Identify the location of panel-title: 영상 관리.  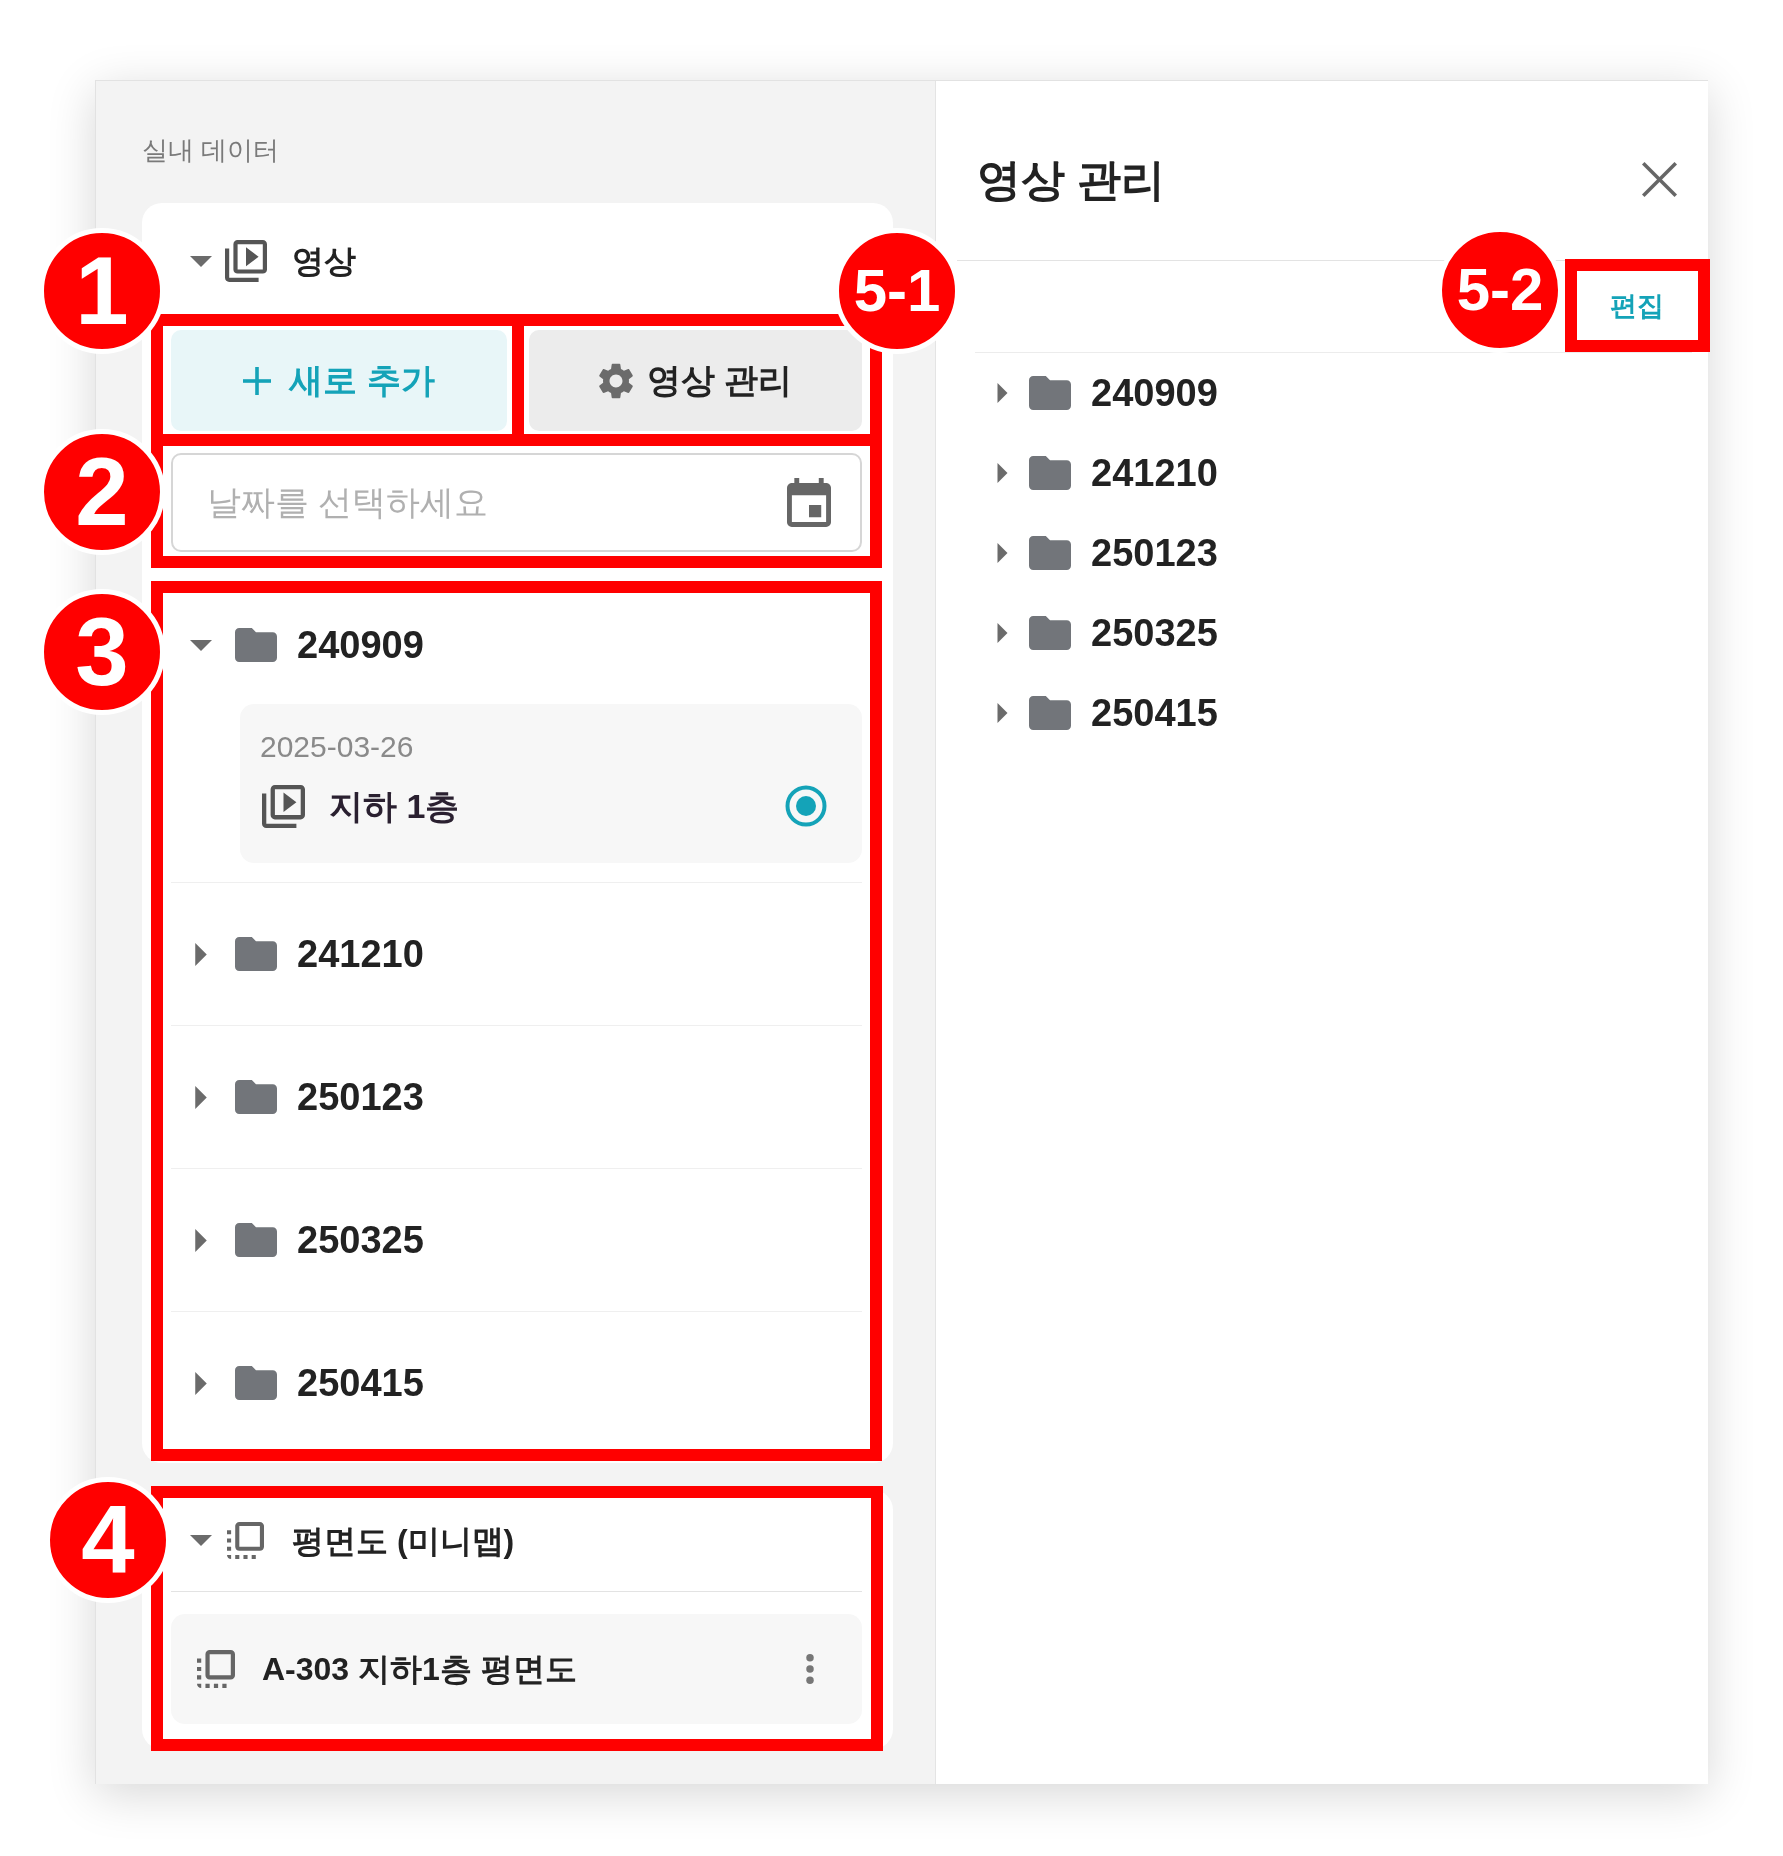
(1071, 179).